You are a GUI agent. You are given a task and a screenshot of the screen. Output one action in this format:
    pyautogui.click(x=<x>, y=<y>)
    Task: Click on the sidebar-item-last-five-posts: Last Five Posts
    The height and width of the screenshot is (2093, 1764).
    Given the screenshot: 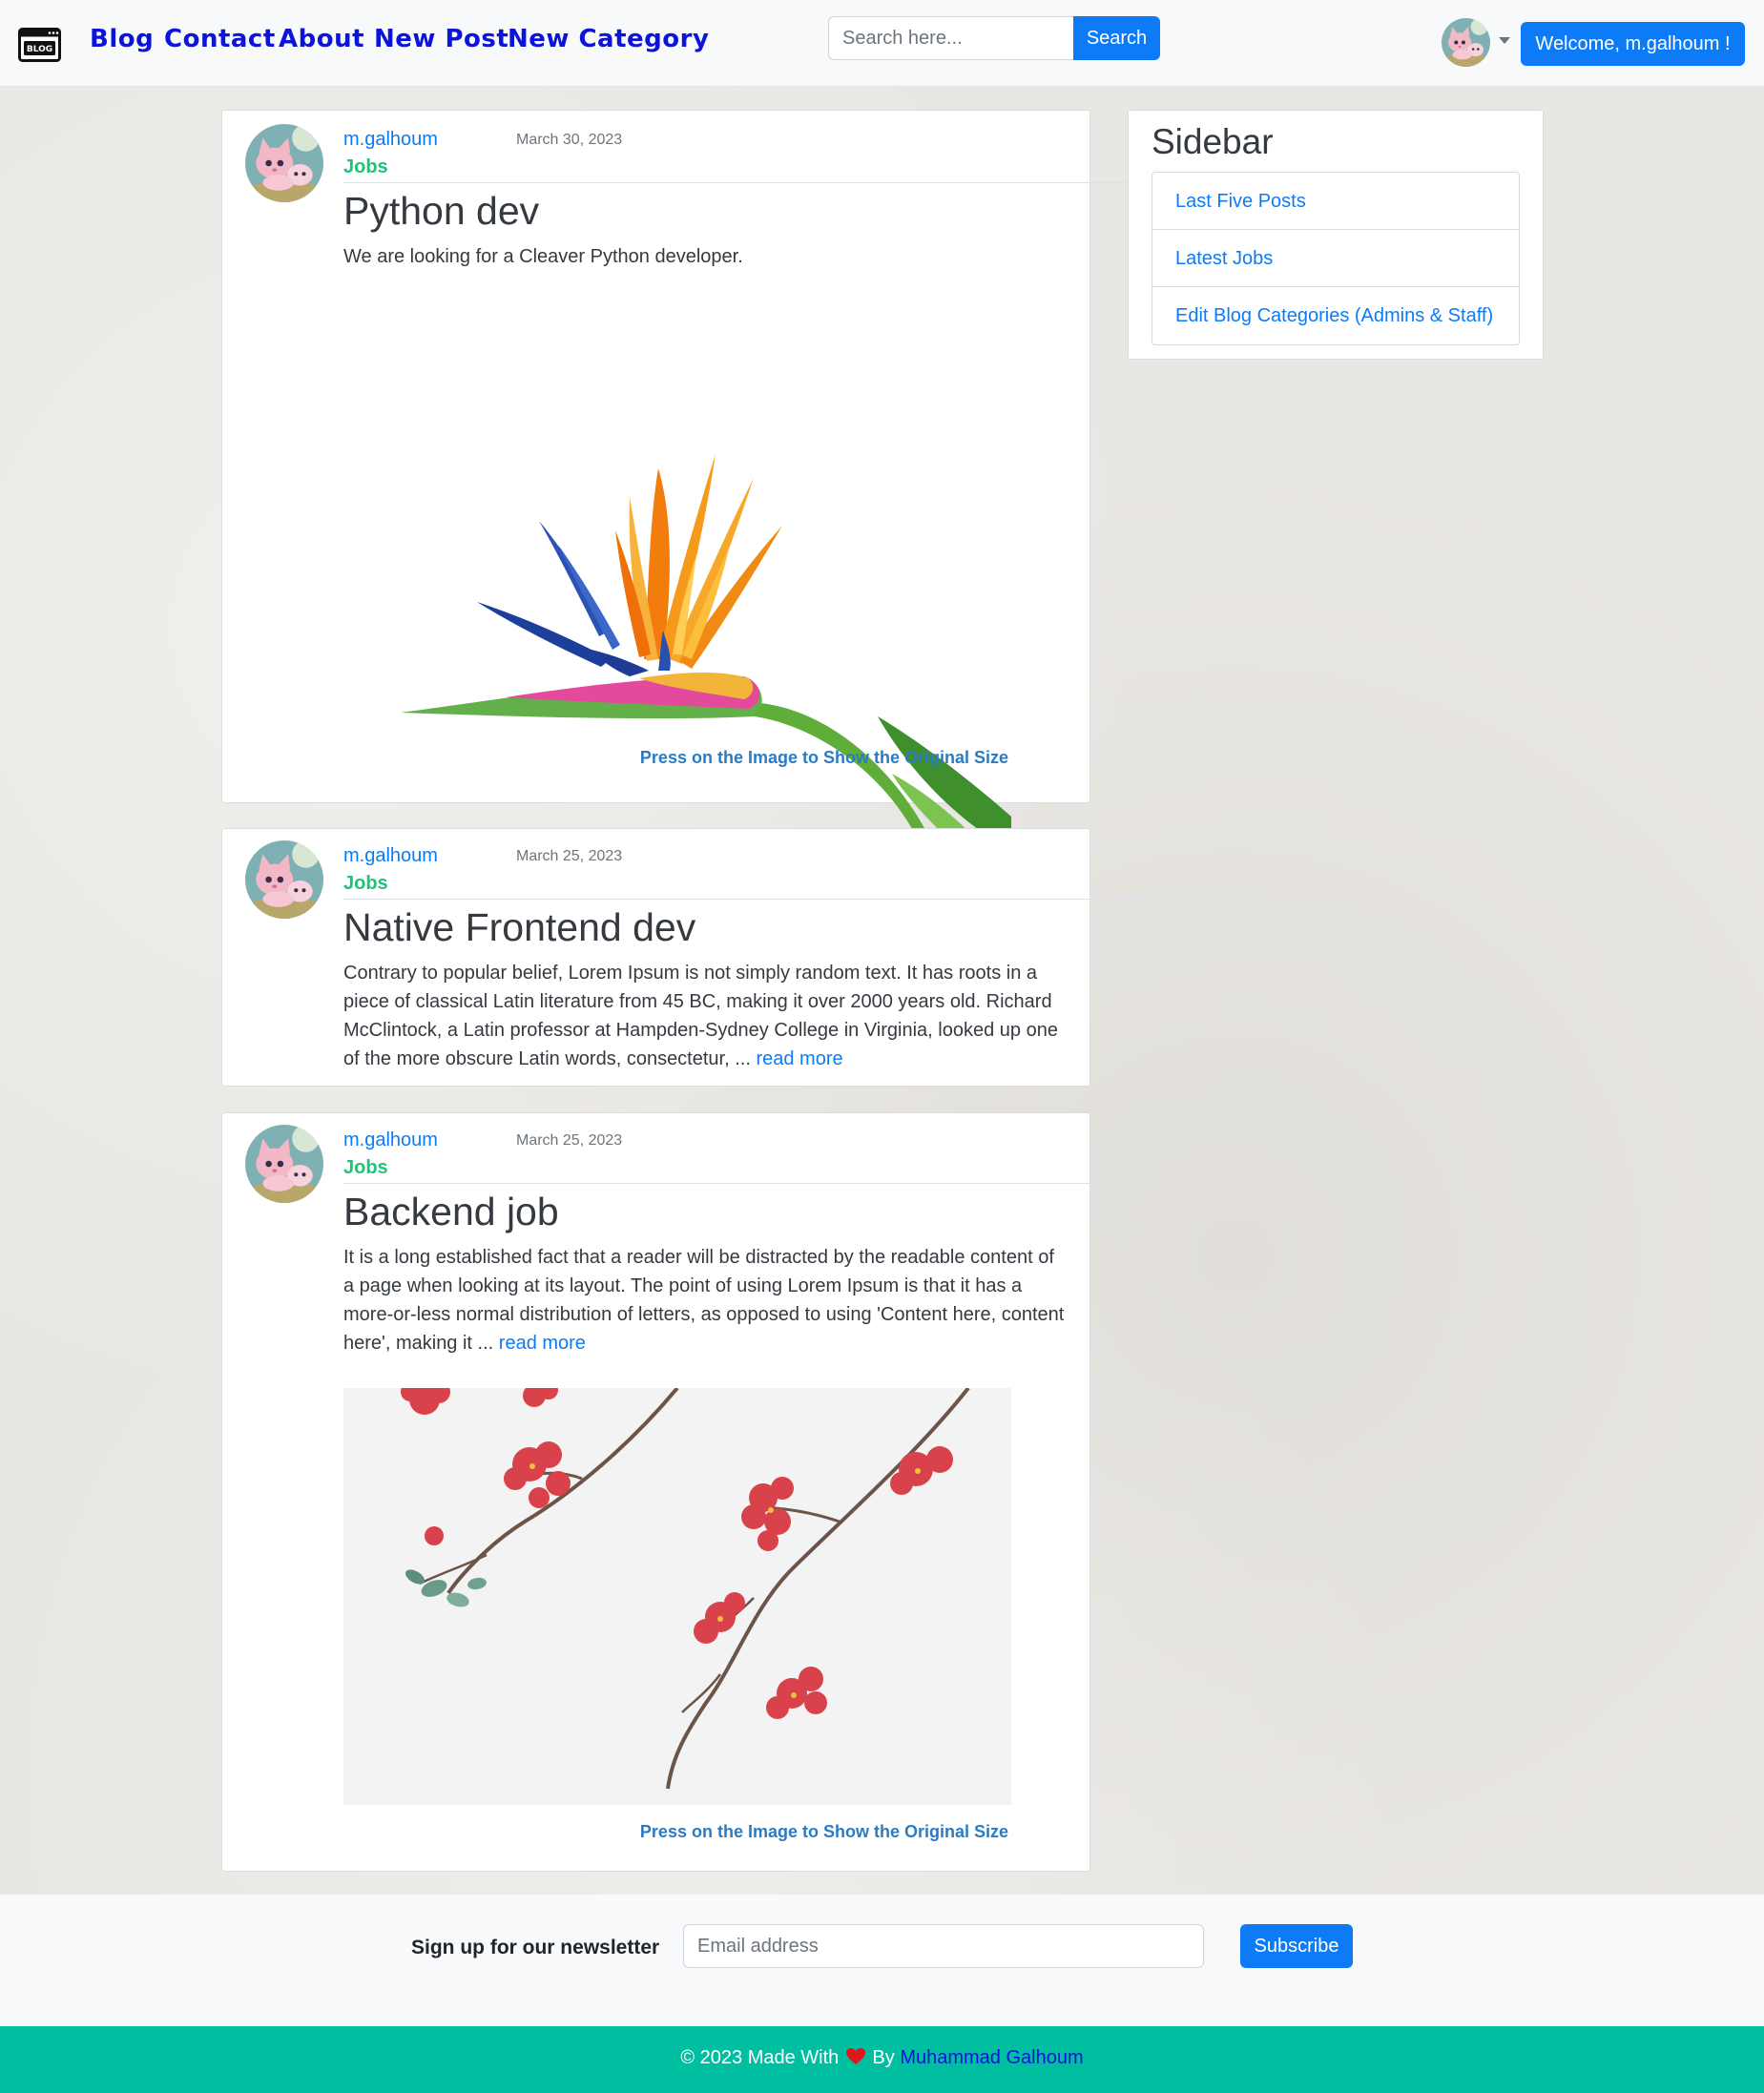 What is the action you would take?
    pyautogui.click(x=1335, y=201)
    